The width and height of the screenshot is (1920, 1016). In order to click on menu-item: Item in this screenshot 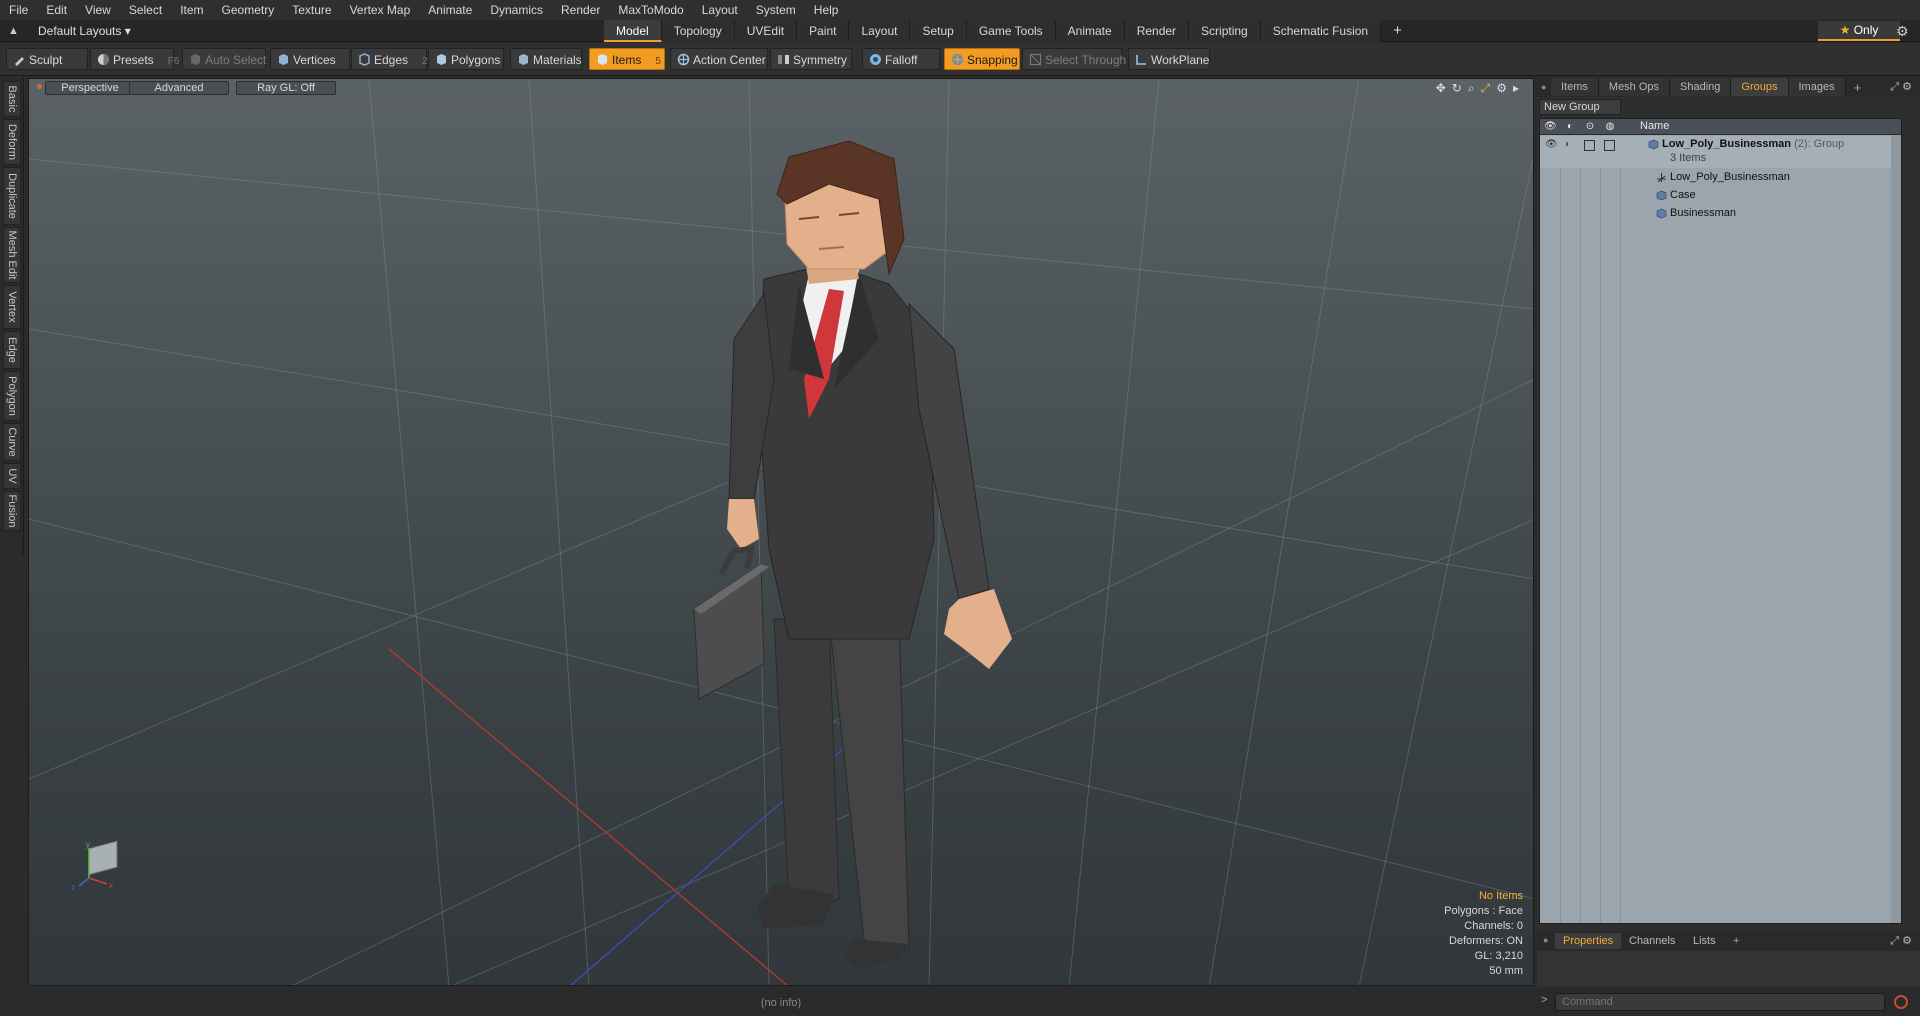, I will do `click(191, 10)`.